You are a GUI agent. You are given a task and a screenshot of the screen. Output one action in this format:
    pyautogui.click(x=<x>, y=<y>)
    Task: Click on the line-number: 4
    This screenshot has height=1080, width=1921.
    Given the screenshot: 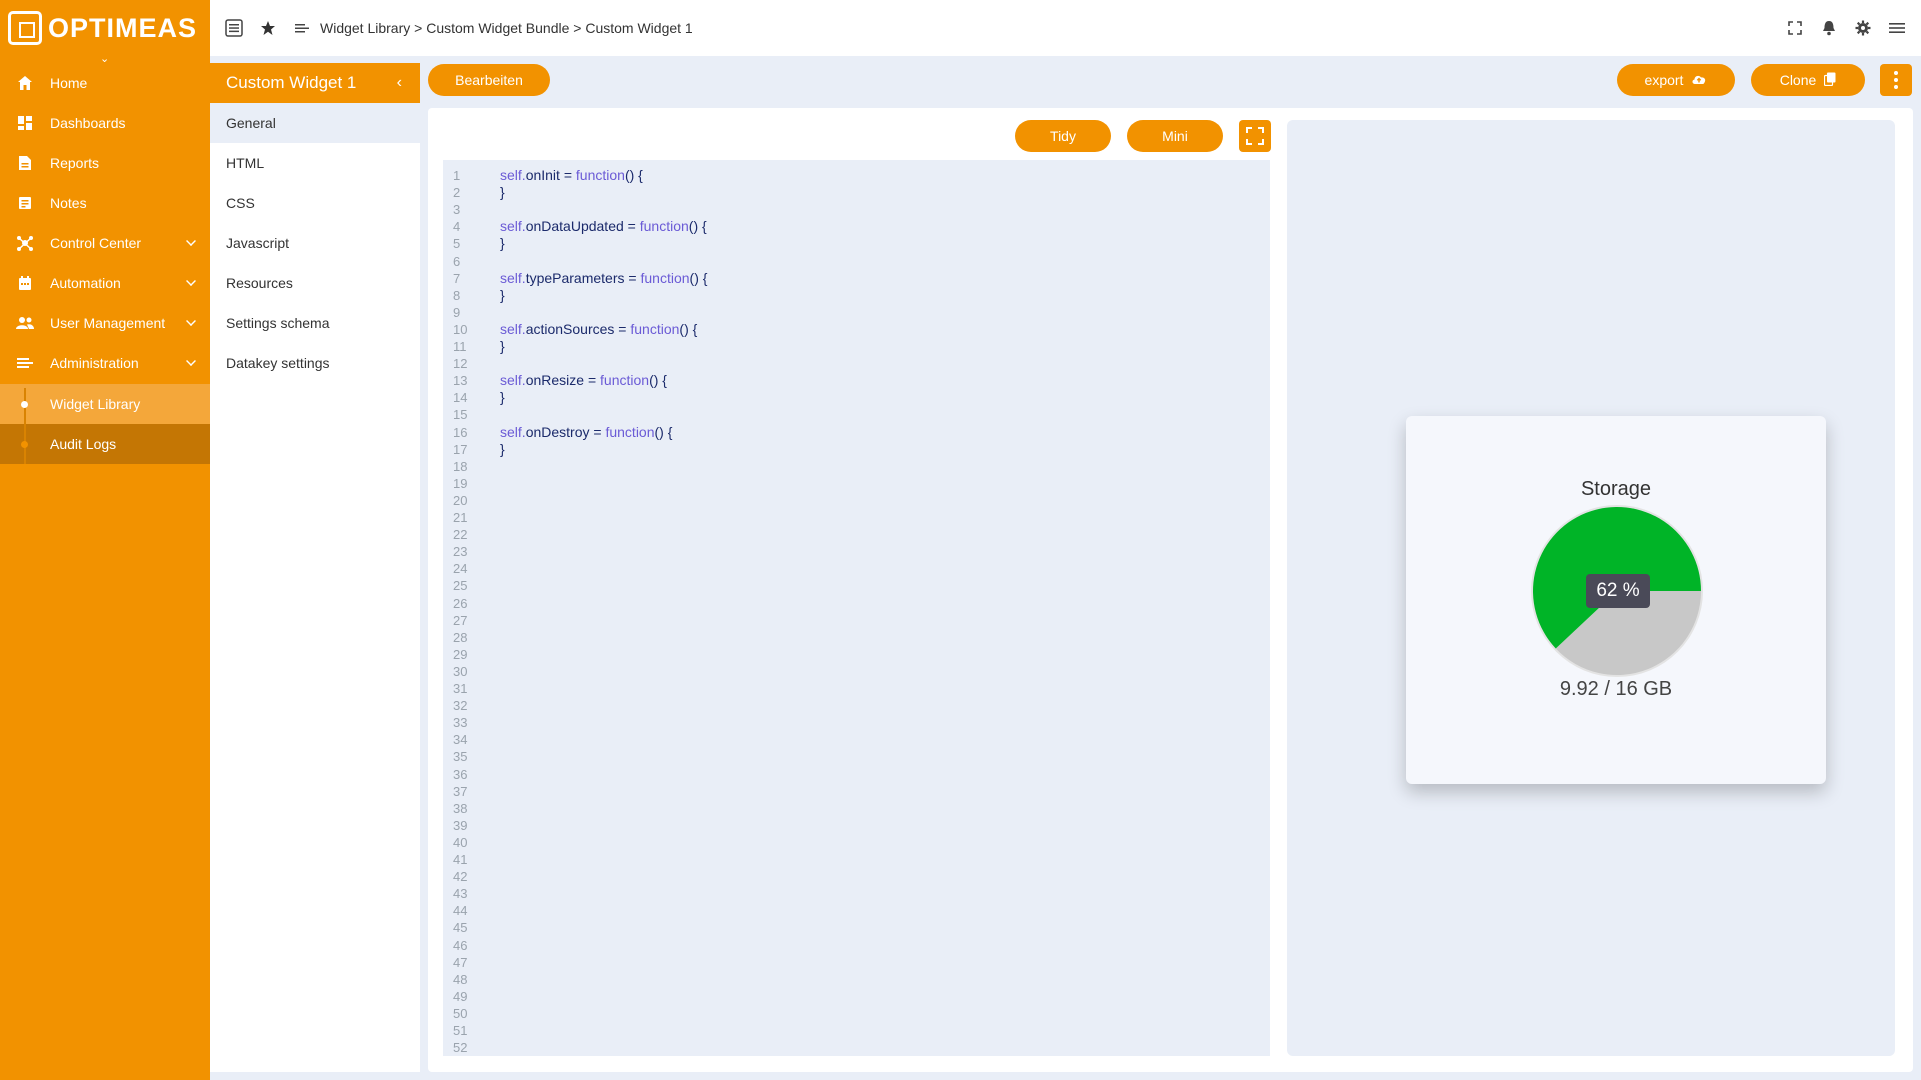 What is the action you would take?
    pyautogui.click(x=457, y=227)
    